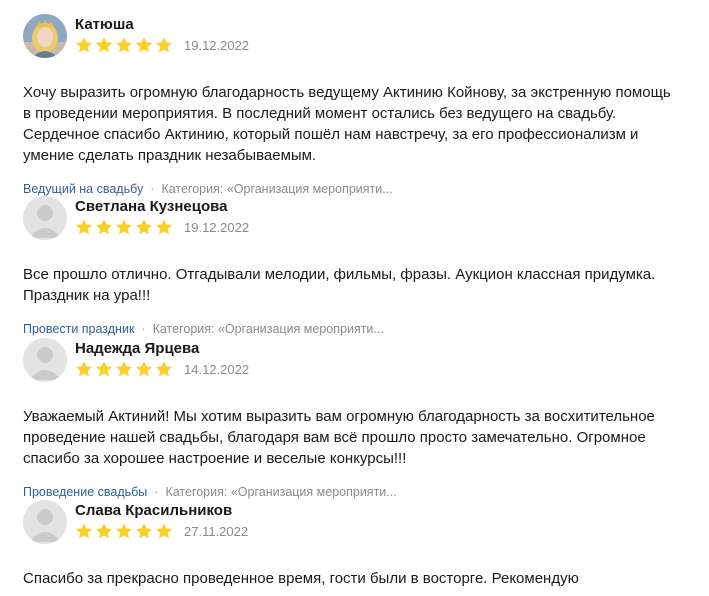 The image size is (709, 596). What do you see at coordinates (358, 220) in the screenshot?
I see `review-header: Светлана Кузнецова 19.12.2022` at bounding box center [358, 220].